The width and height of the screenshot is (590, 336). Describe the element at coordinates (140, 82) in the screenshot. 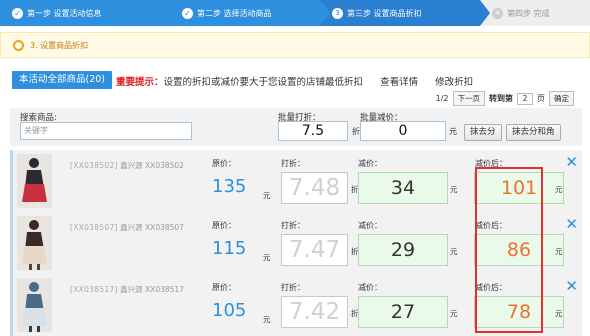

I see `tip-title: 重要提示：` at that location.